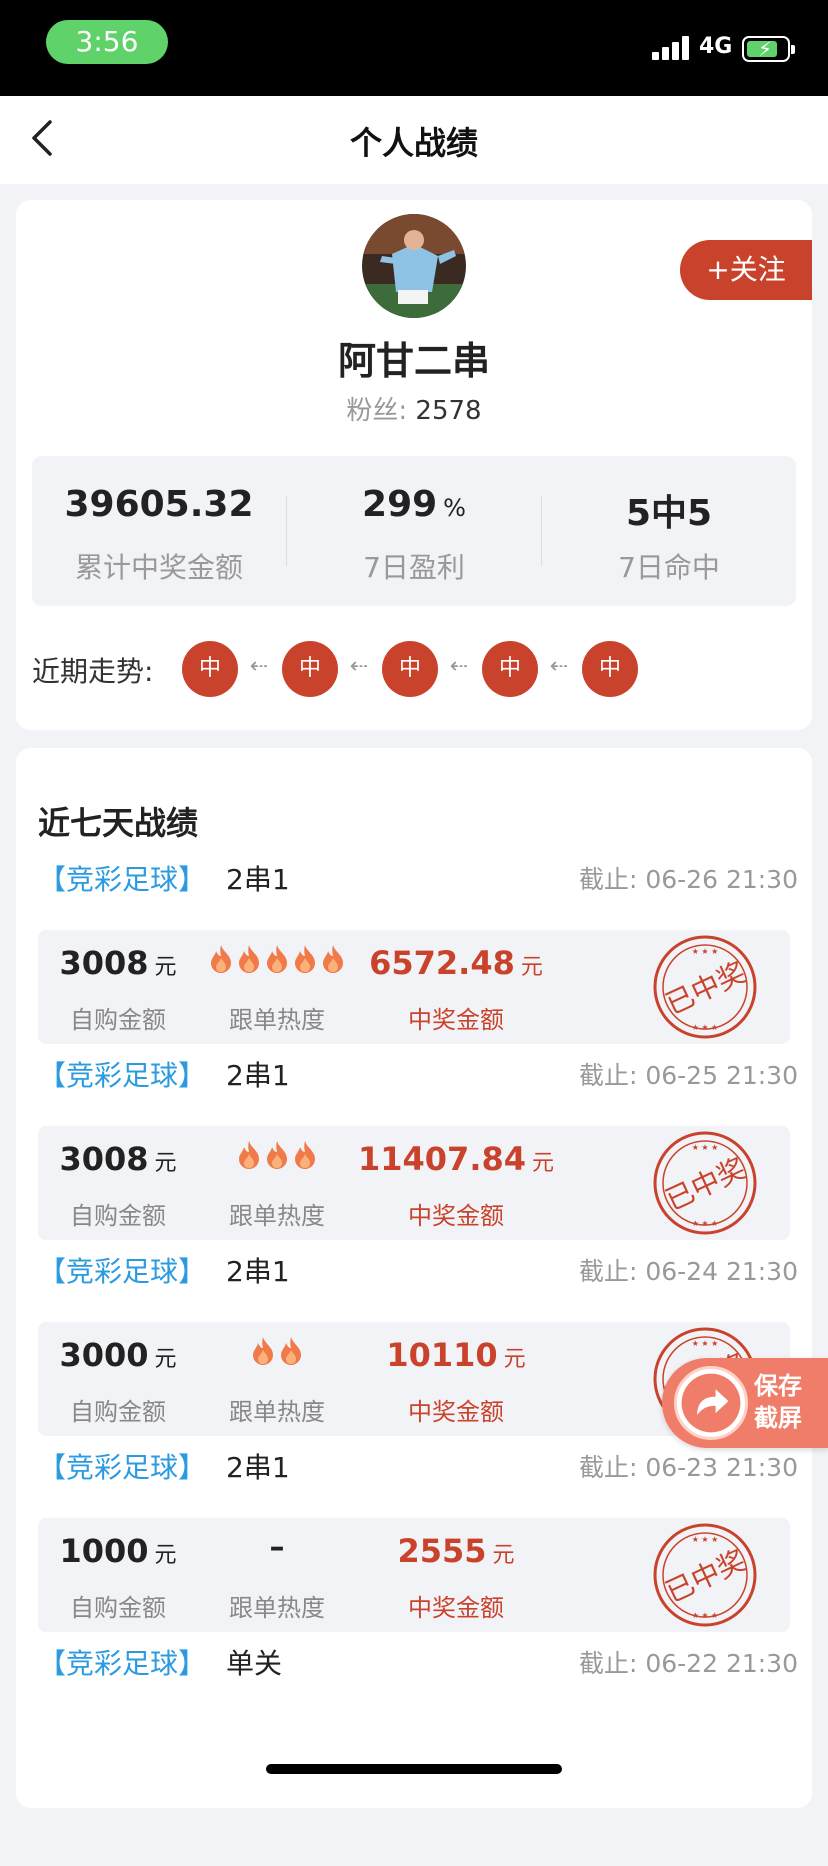 The image size is (828, 1866). I want to click on record-item: 【竞彩足球】 单关 截止: 06-22 21:30, so click(414, 1754).